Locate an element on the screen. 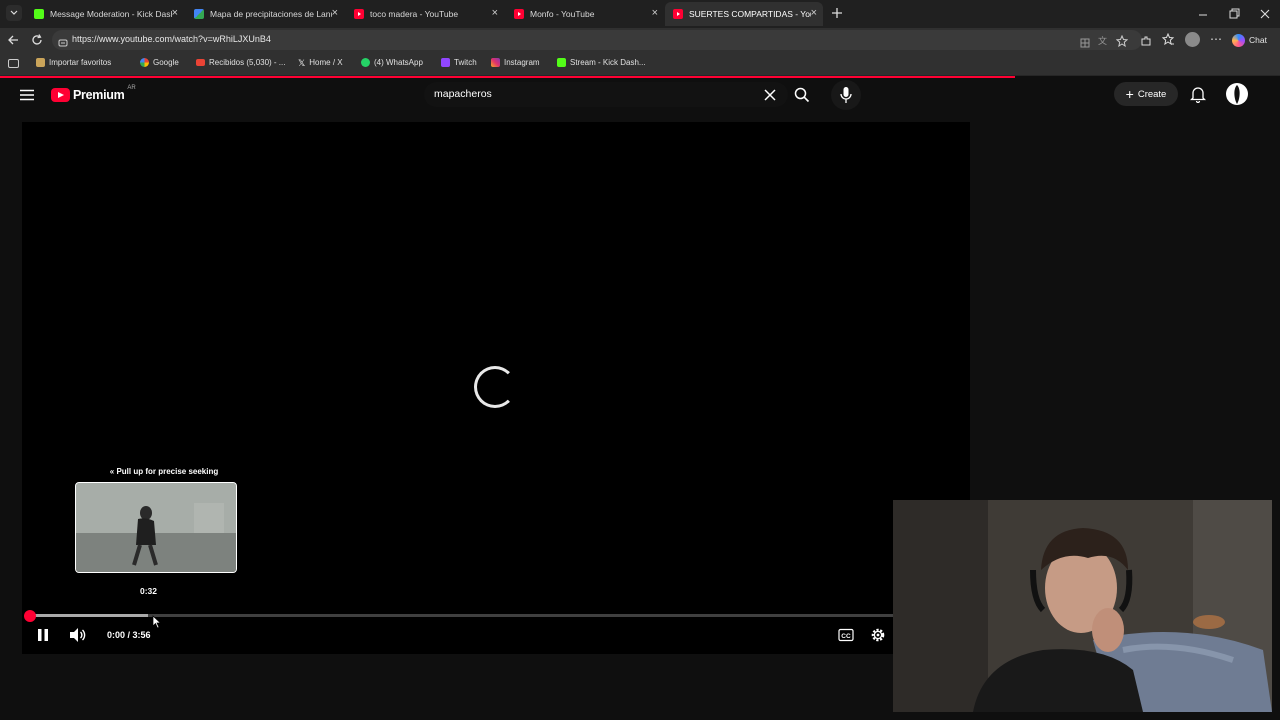 This screenshot has width=1280, height=720. more-menu-icon: ⋯ is located at coordinates (1217, 40).